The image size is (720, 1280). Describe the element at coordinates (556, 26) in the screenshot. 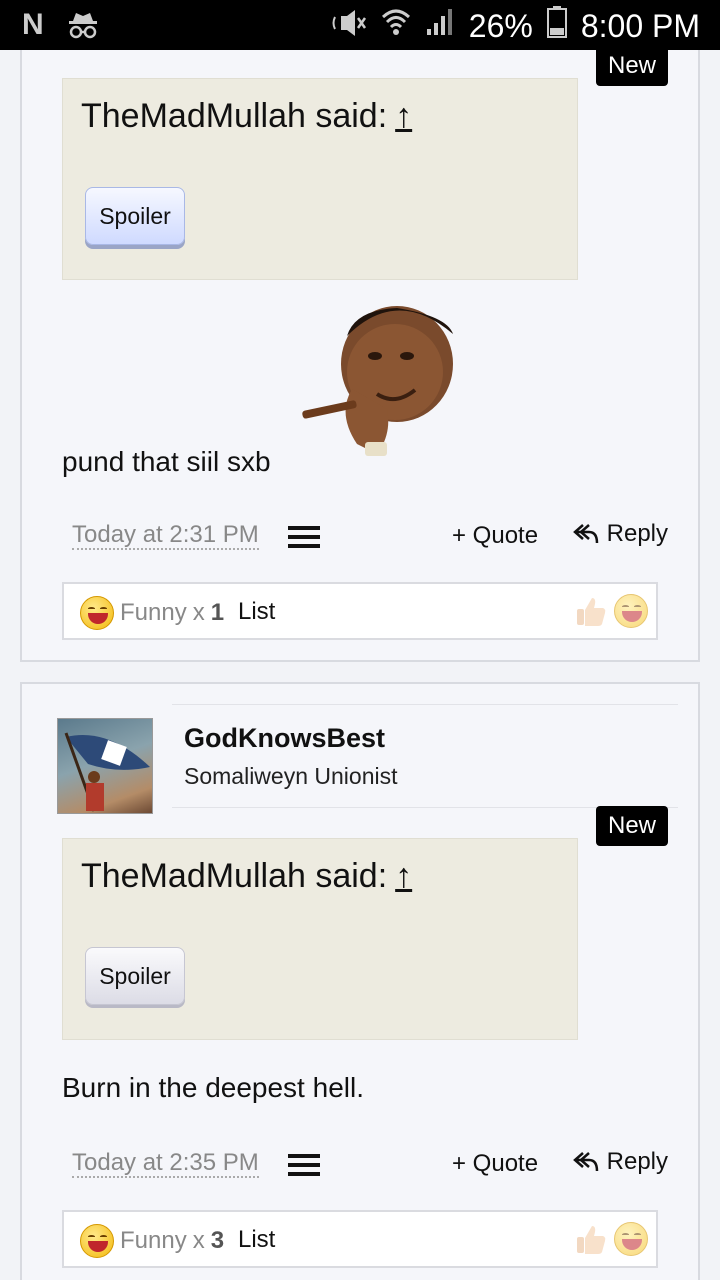

I see `battery-icon` at that location.